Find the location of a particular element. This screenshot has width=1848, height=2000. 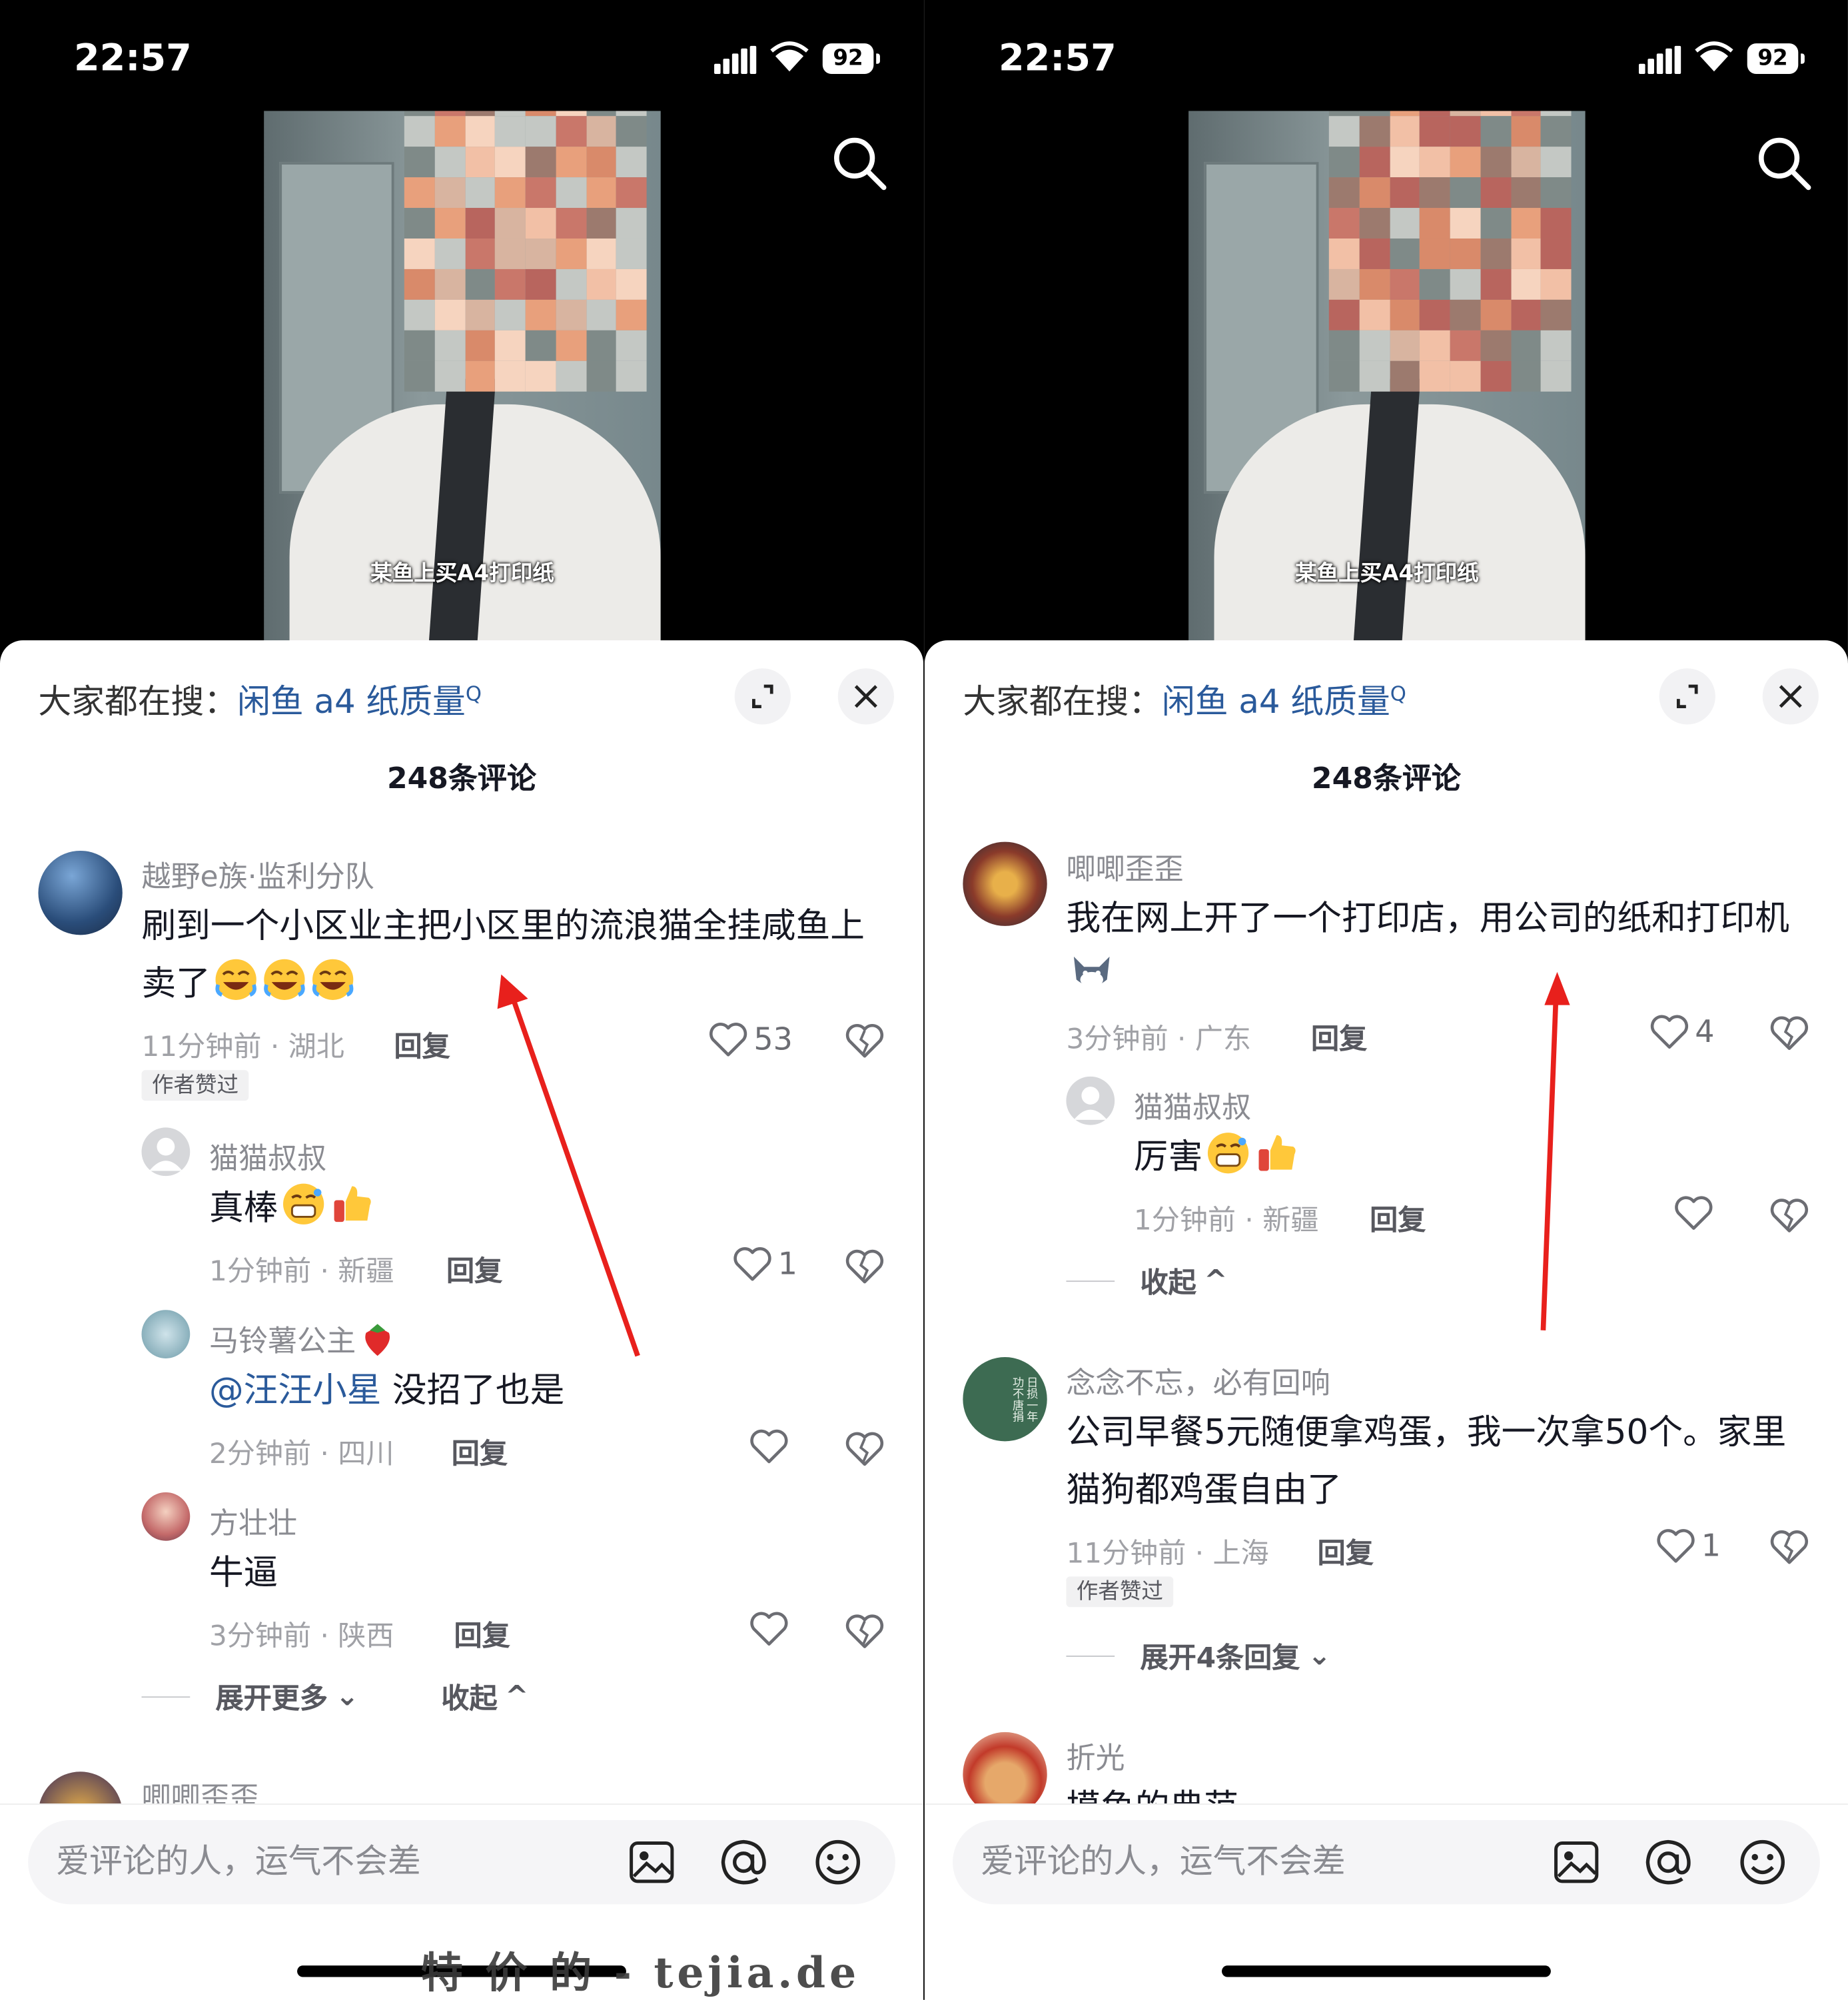

reply-meta: 3分钟前 · 陕西 is located at coordinates (301, 1637).